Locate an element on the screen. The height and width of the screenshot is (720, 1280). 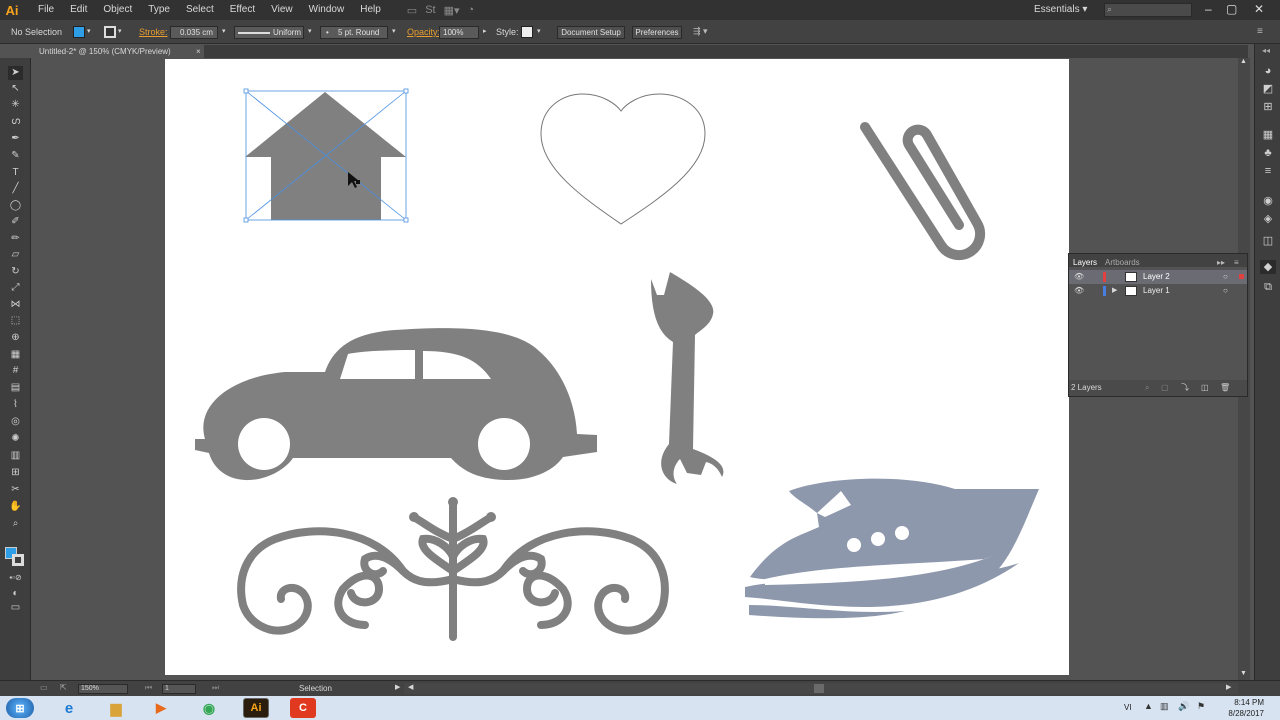
line-tool-icon: ╱ is located at coordinates (15, 189).